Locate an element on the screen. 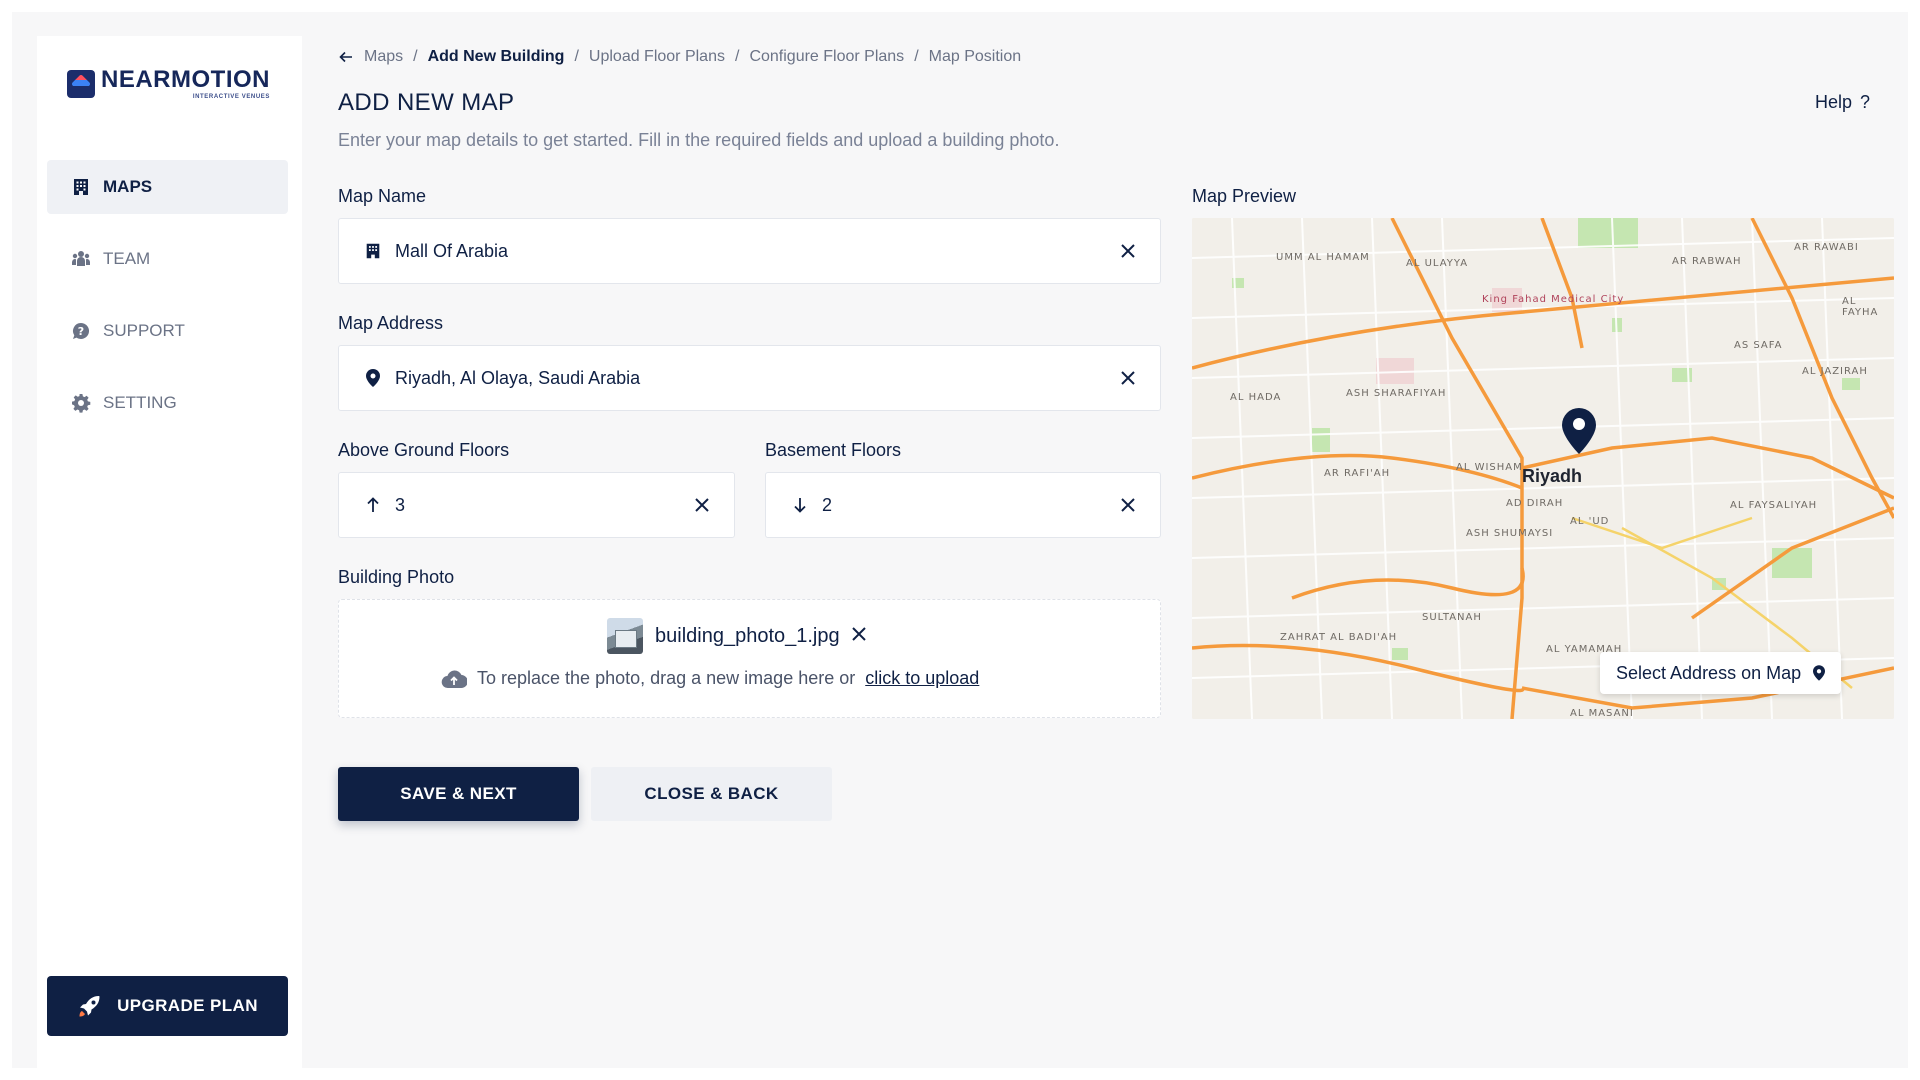 This screenshot has height=1080, width=1920. sidebar-item-setting: SETTING is located at coordinates (167, 403).